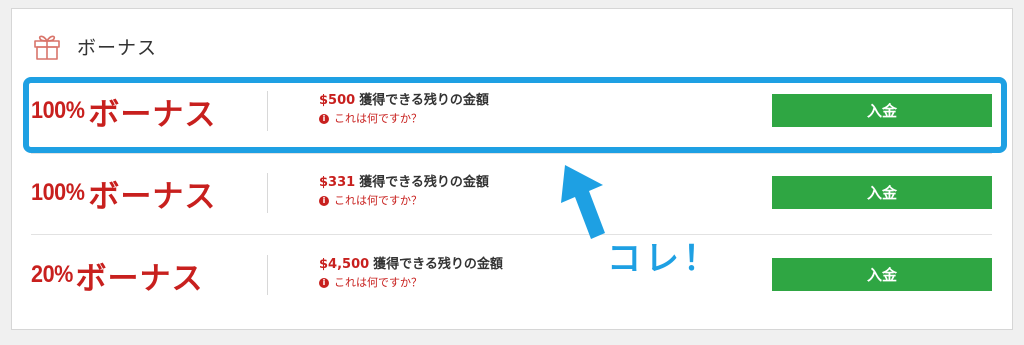  I want to click on bonus-percent: 20%, so click(52, 274).